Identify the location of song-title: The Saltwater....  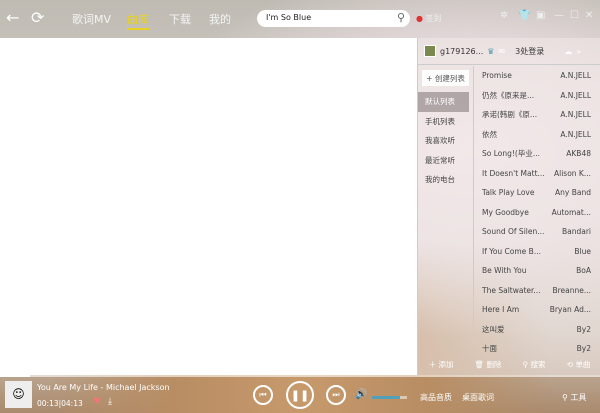
(511, 290).